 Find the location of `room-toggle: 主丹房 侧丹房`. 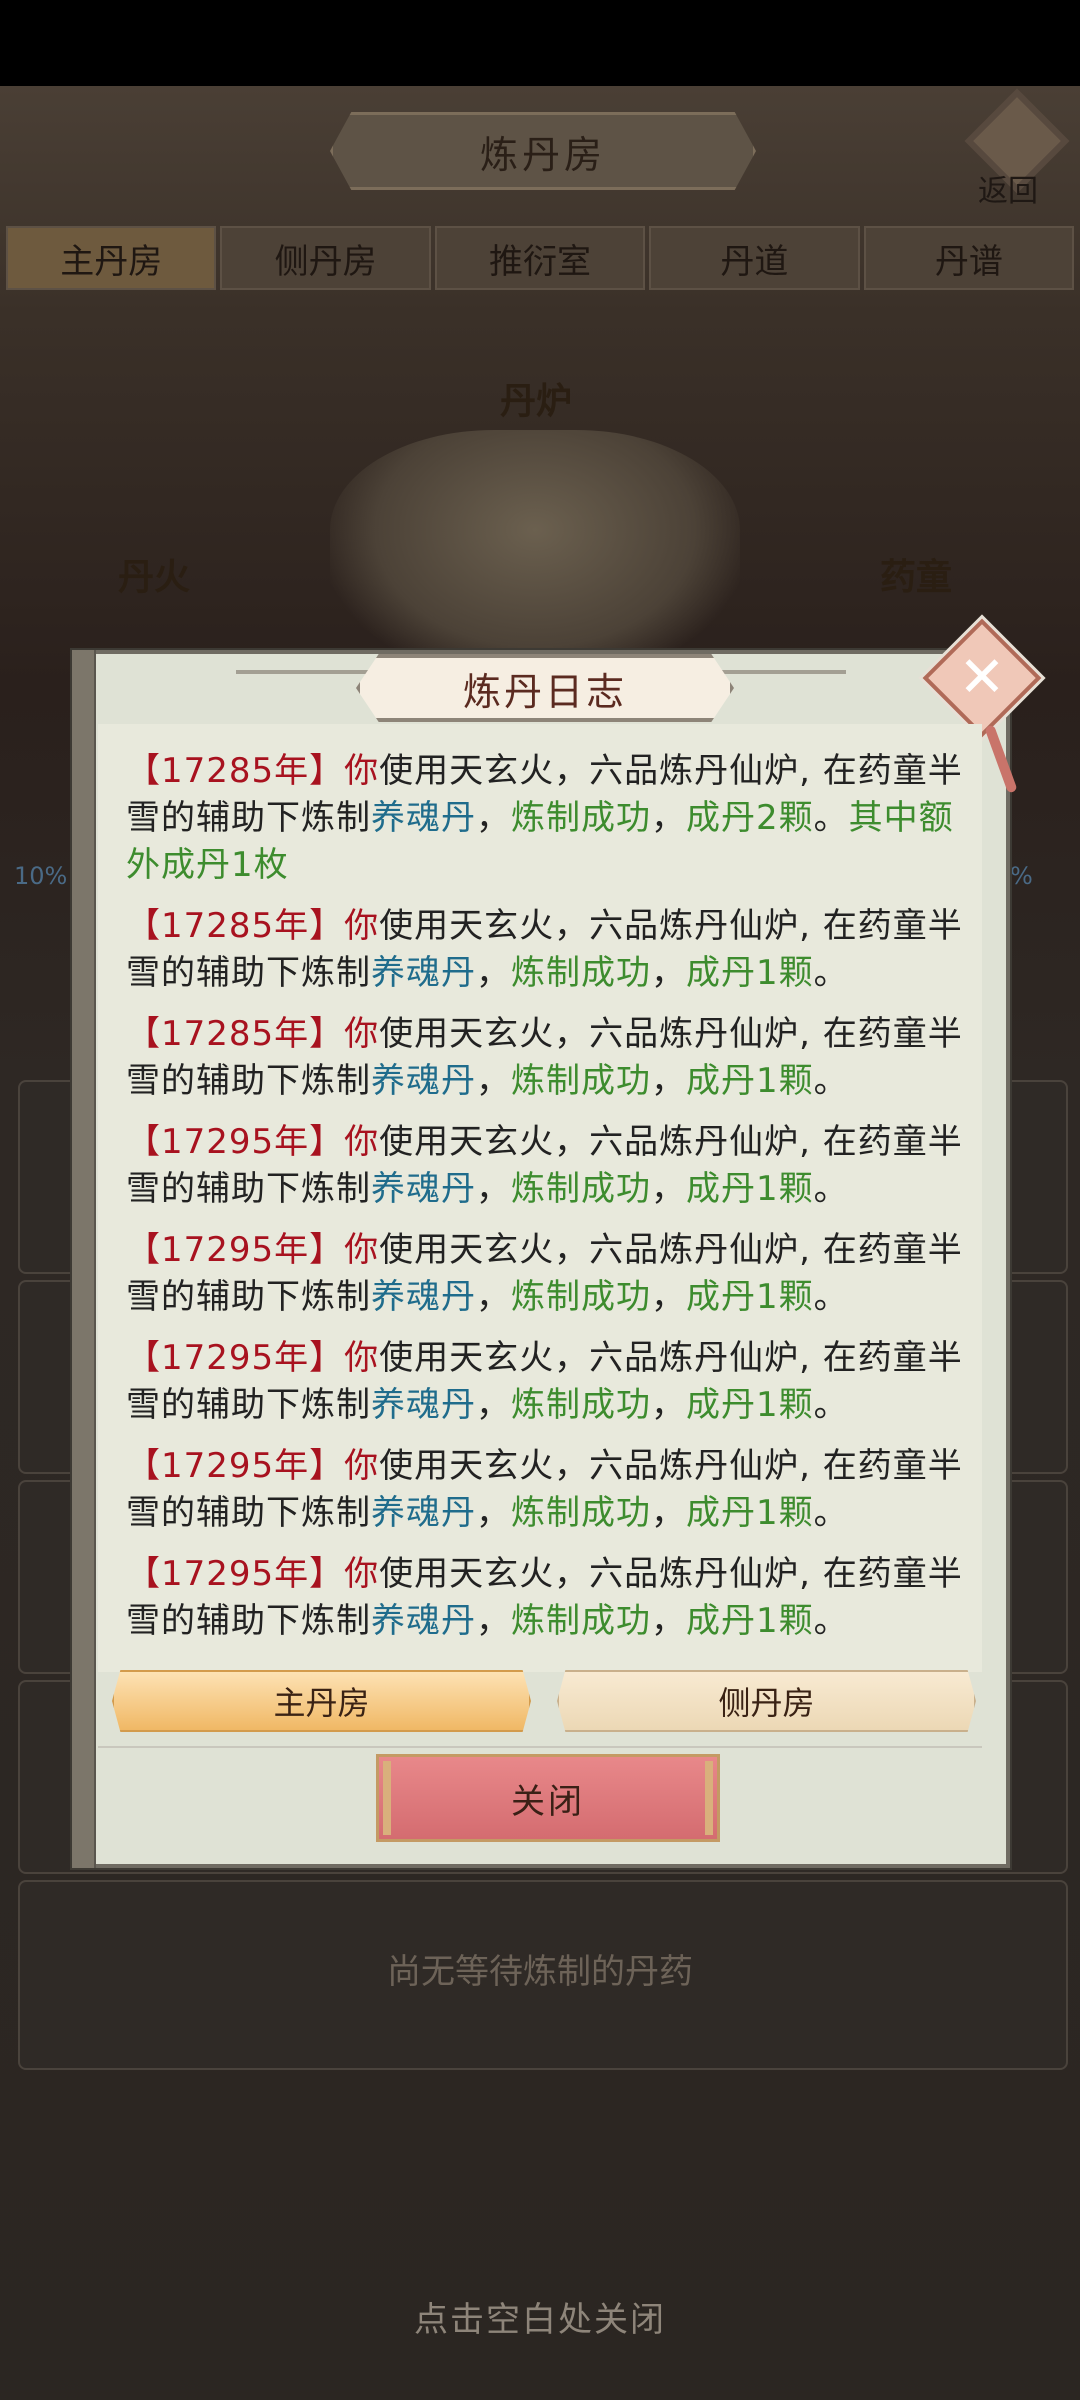

room-toggle: 主丹房 侧丹房 is located at coordinates (544, 1701).